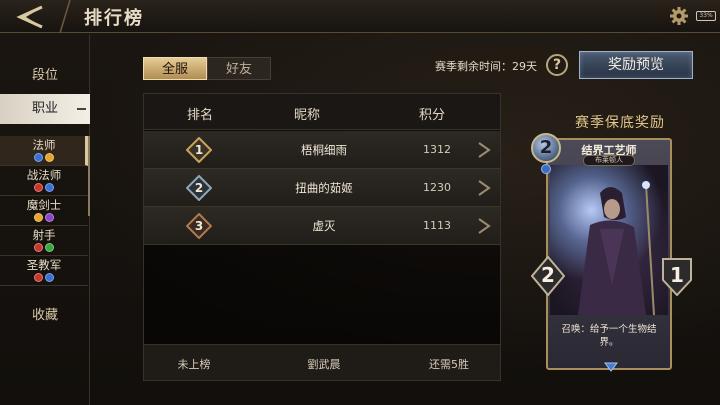  I want to click on class-item-spellsword: 魔剑士, so click(44, 211).